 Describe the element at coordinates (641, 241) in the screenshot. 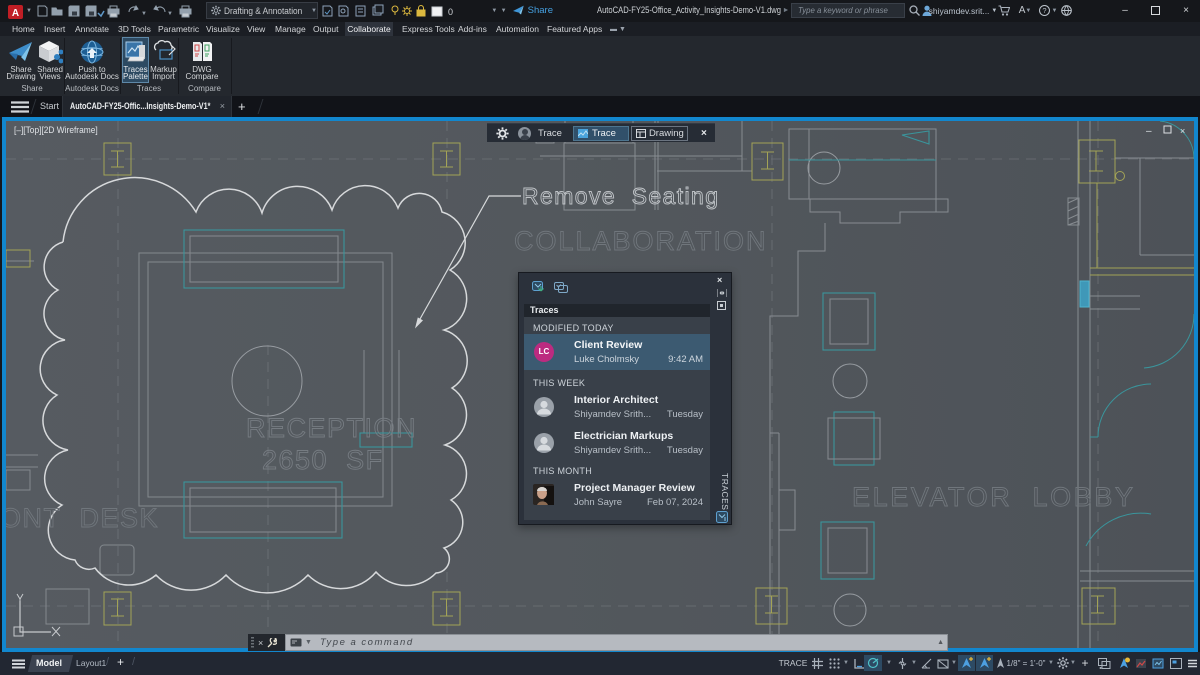

I see `svg-text: COLLABORATION` at that location.